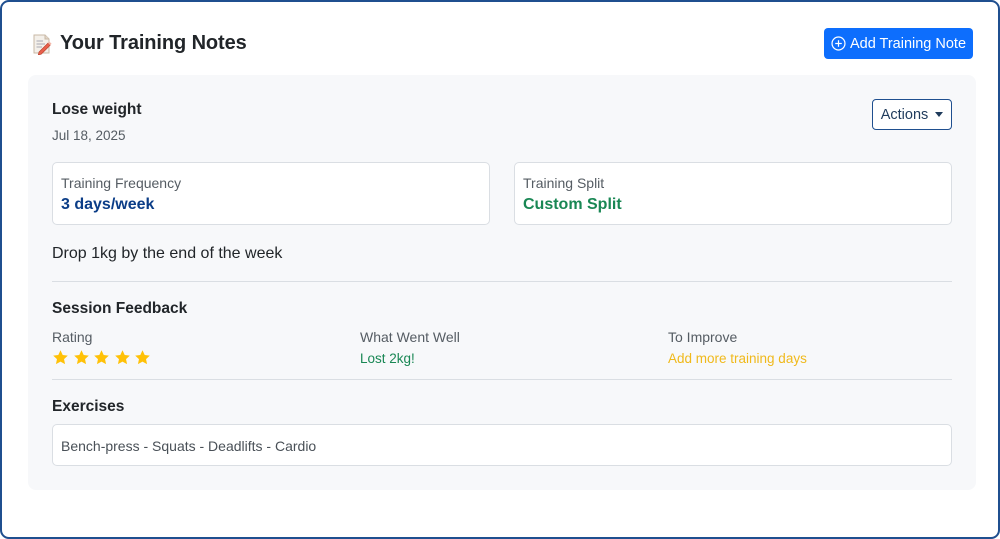  I want to click on training-frequency-value: 3 days/week, so click(108, 204).